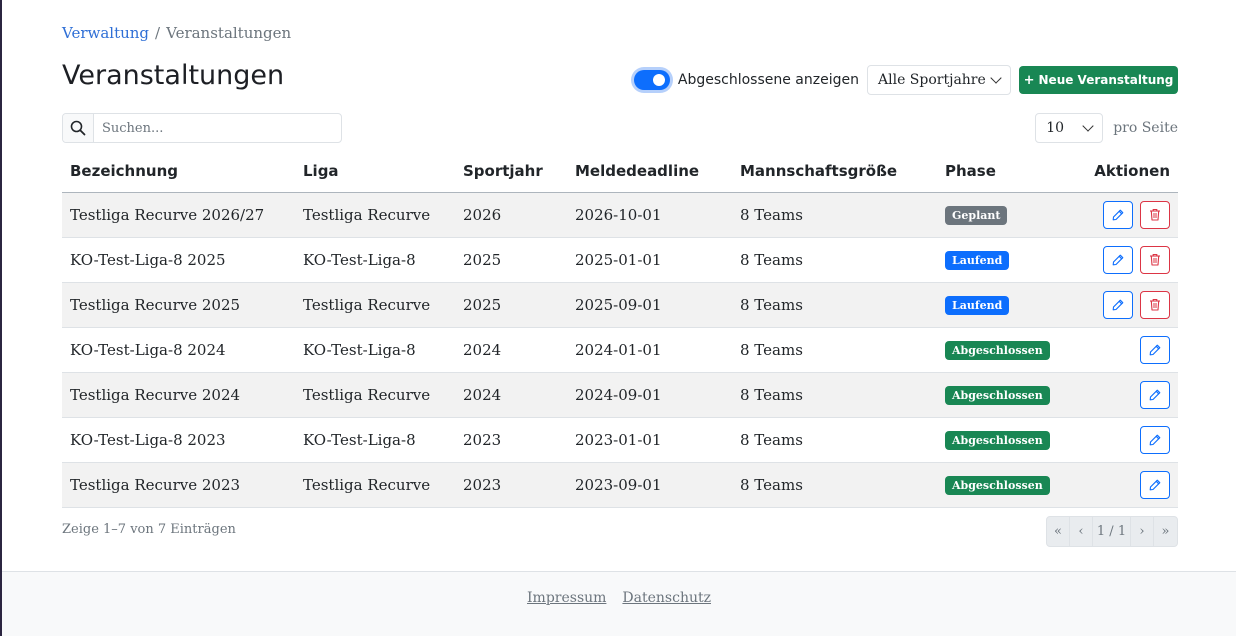 The image size is (1236, 636). Describe the element at coordinates (1142, 531) in the screenshot. I see `next-page-button: ›` at that location.